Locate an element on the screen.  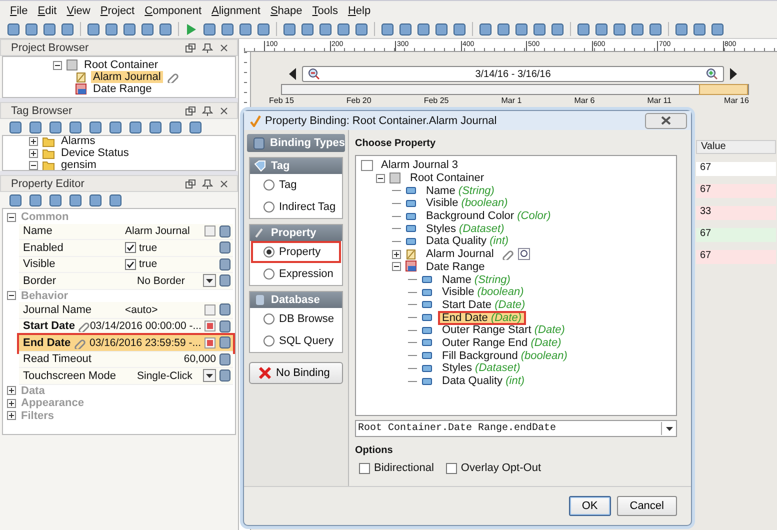
menu-item: Shape is located at coordinates (286, 10).